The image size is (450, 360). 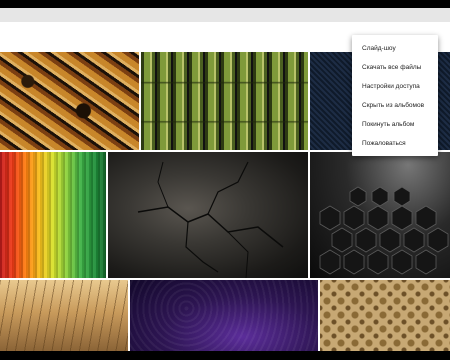 What do you see at coordinates (395, 105) in the screenshot?
I see `menu-item-hide-from-albums: Скрыть из альбомов` at bounding box center [395, 105].